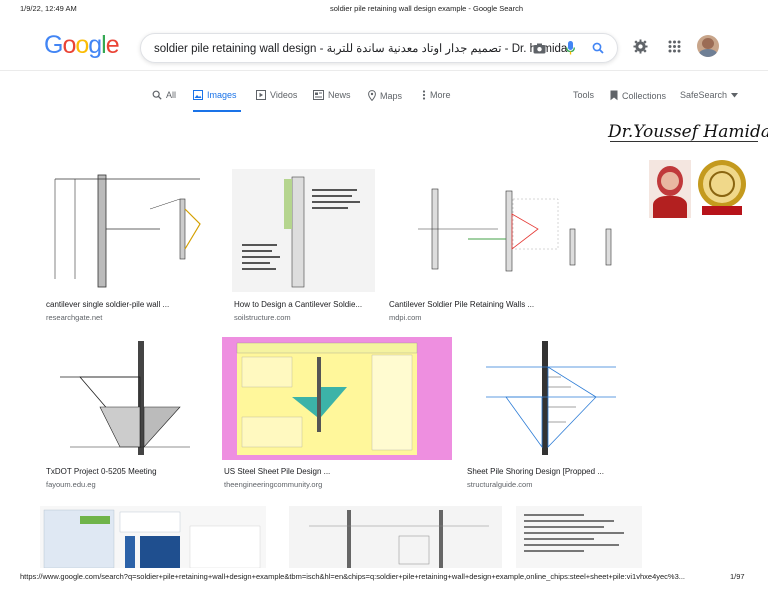  Describe the element at coordinates (273, 484) in the screenshot. I see `result-source: theengineeringcommunity.org` at that location.